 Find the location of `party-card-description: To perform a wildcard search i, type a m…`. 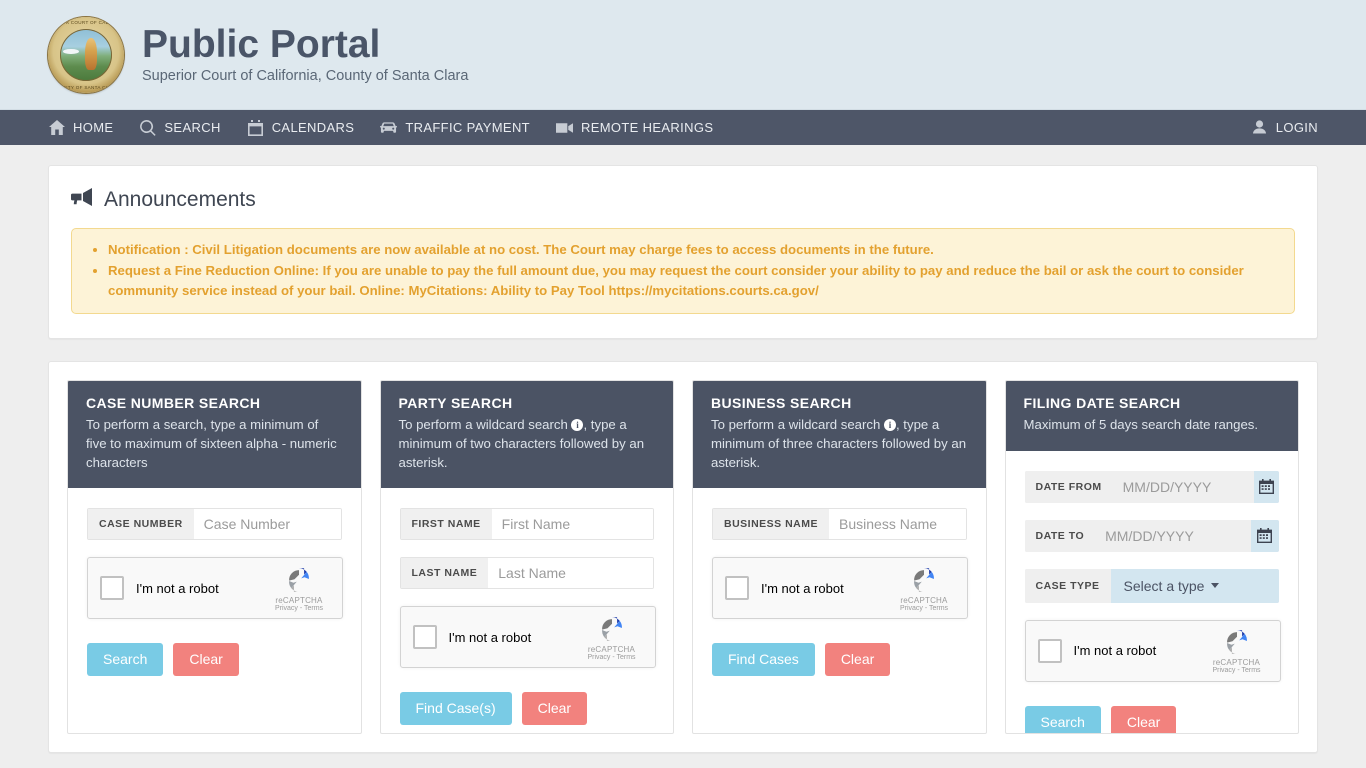

party-card-description: To perform a wildcard search i, type a m… is located at coordinates (527, 444).